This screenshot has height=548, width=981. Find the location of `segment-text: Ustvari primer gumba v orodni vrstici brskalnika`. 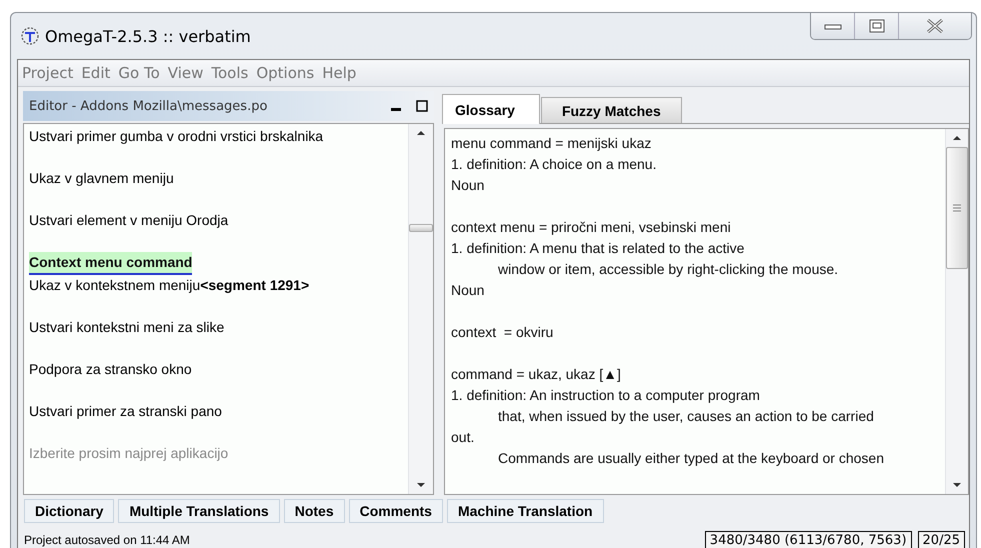

segment-text: Ustvari primer gumba v orodni vrstici brskalnika is located at coordinates (176, 136).